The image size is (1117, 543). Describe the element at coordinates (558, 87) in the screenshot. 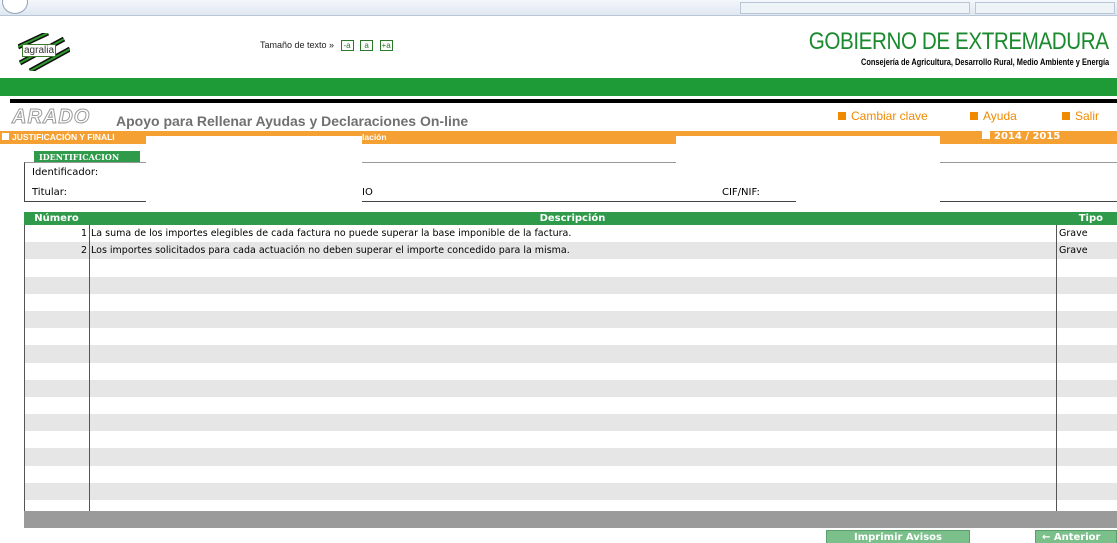

I see `header-green-band` at that location.